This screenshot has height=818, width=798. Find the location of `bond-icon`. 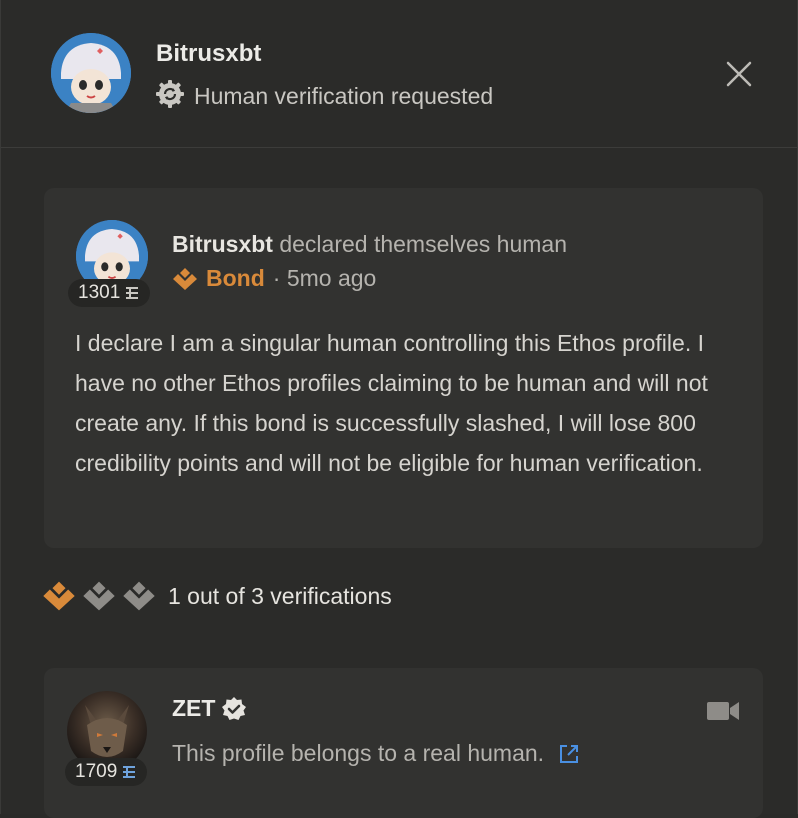

bond-icon is located at coordinates (185, 278).